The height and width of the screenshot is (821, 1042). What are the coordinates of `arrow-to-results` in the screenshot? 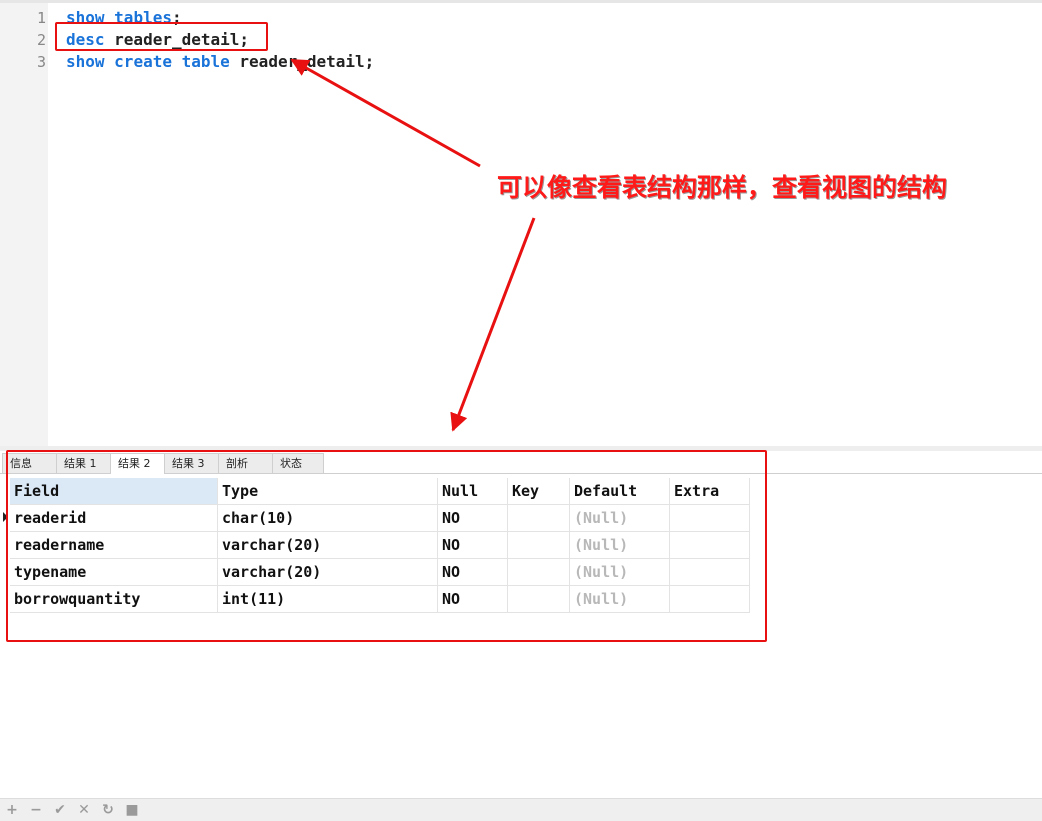 It's located at (493, 324).